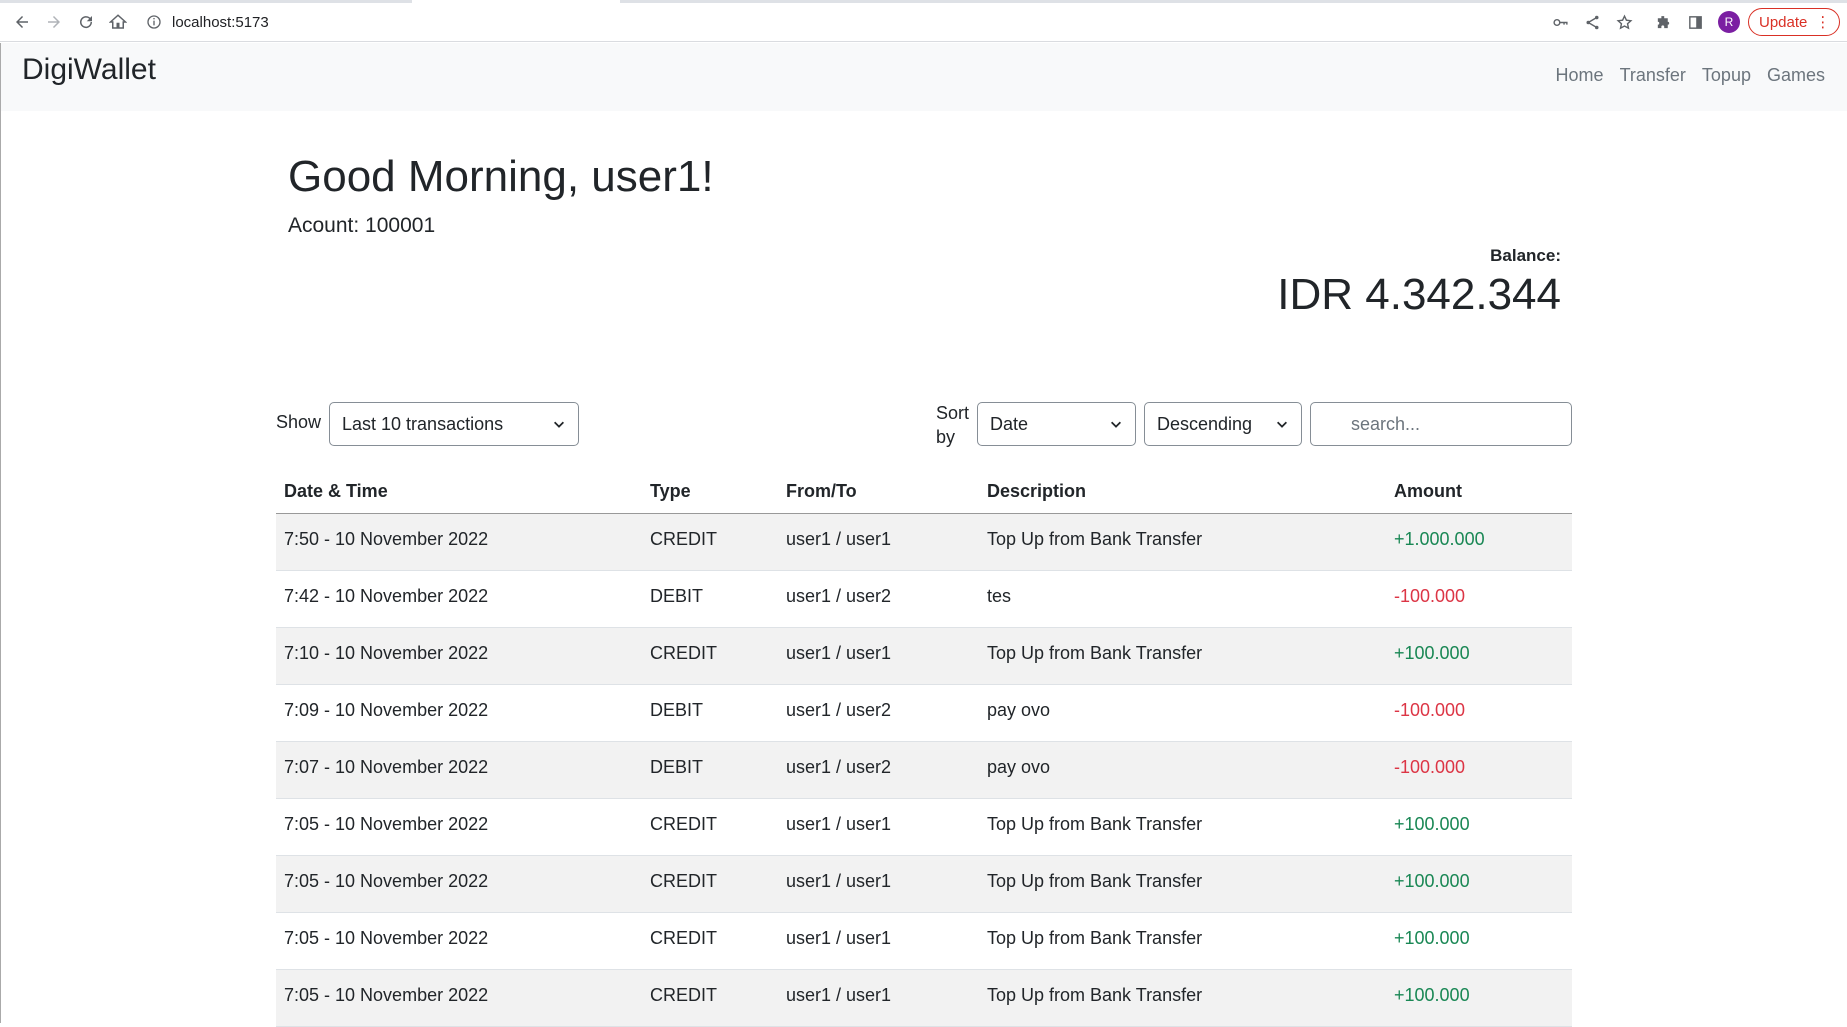  What do you see at coordinates (386, 767) in the screenshot?
I see `cell-date: 7:07 - 10 November 2022` at bounding box center [386, 767].